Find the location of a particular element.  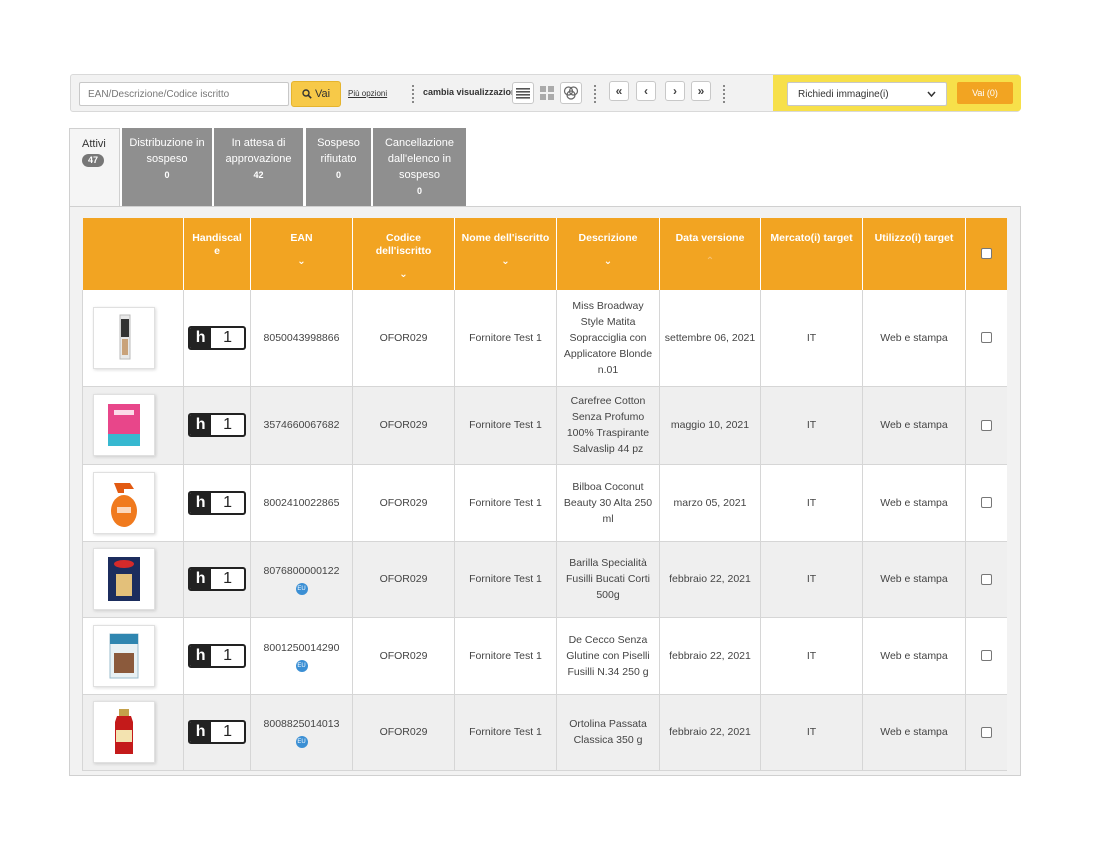

data-versione-cell: maggio 10, 2021 is located at coordinates (710, 425).